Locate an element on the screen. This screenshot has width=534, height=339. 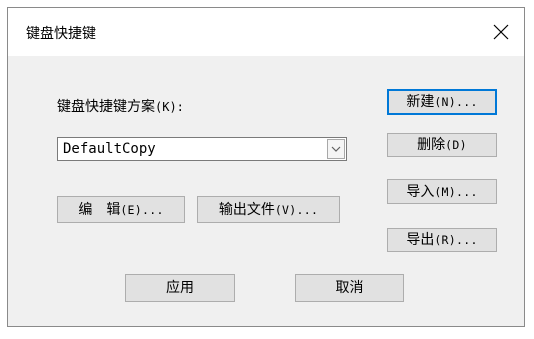
scheme-select: DefaultCopy is located at coordinates (202, 149).